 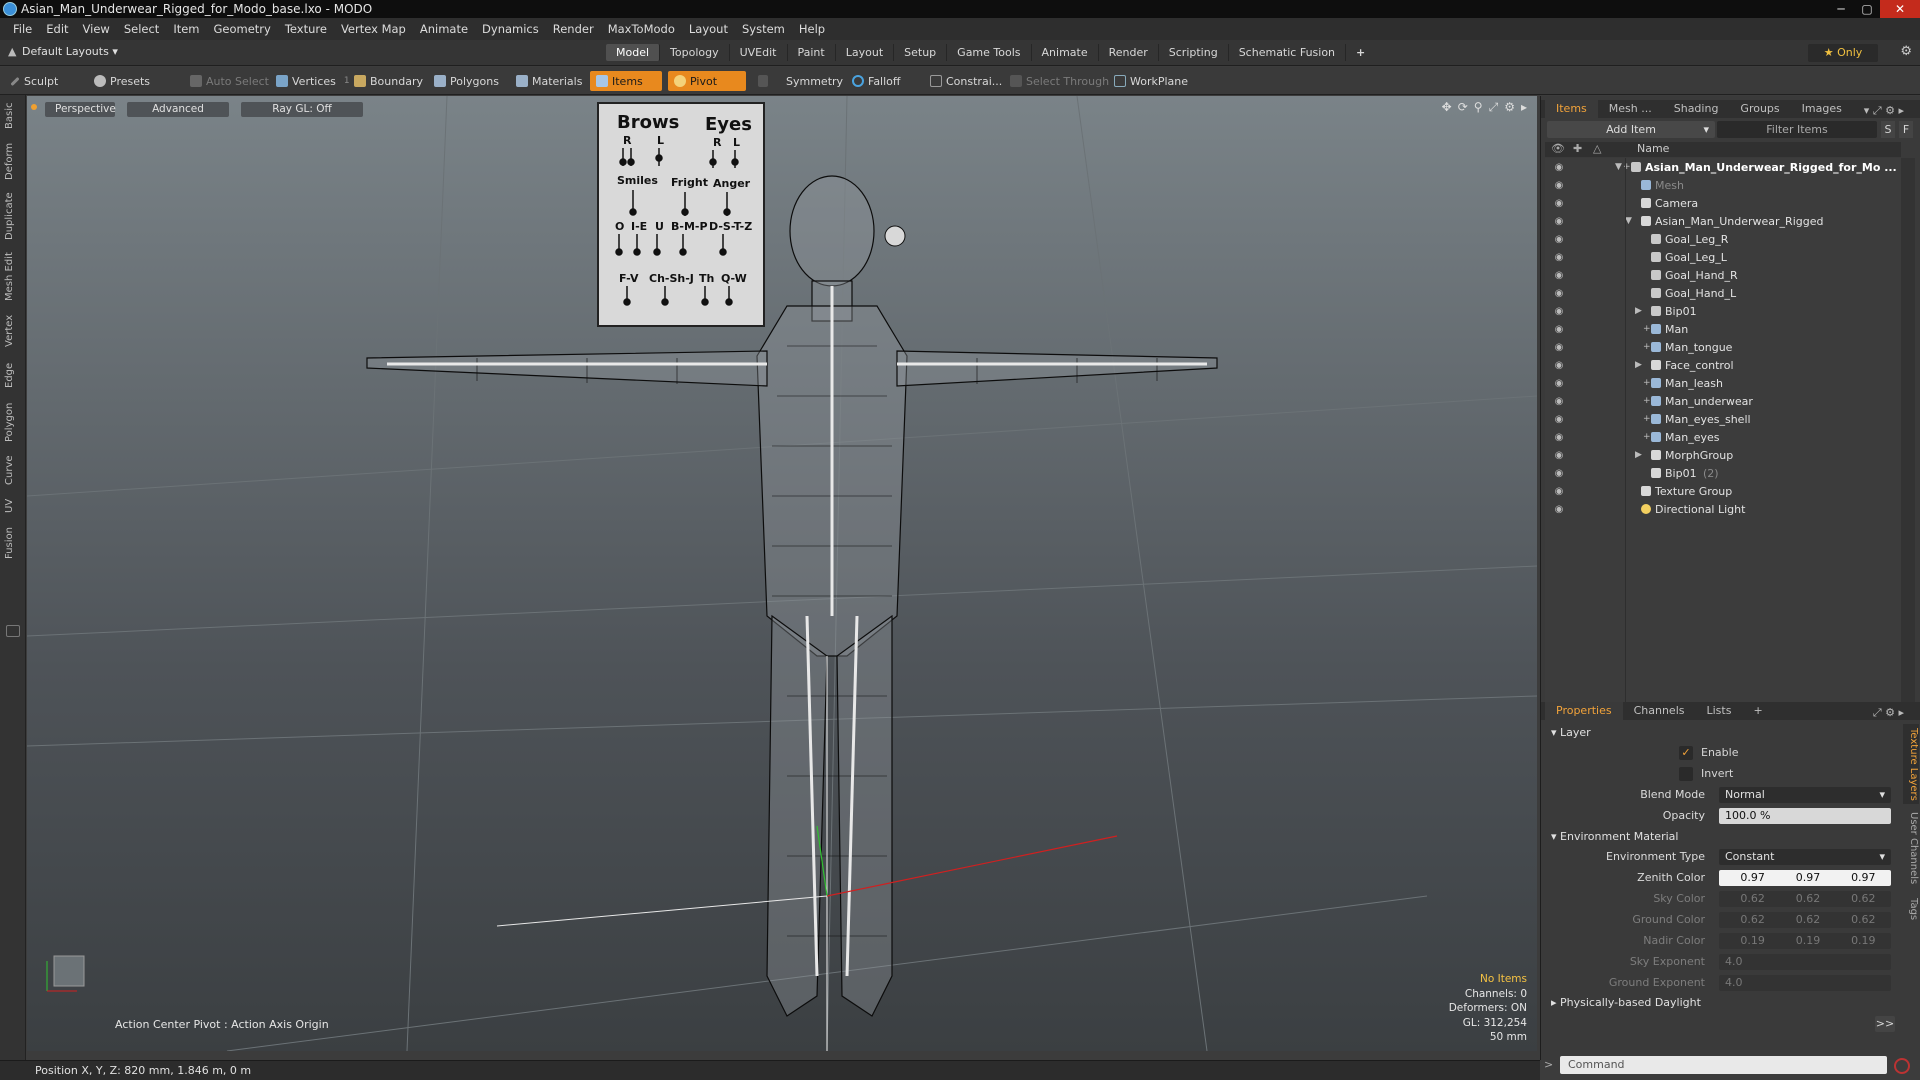 What do you see at coordinates (373, 29) in the screenshot?
I see `menu-vertex-map: Vertex Map` at bounding box center [373, 29].